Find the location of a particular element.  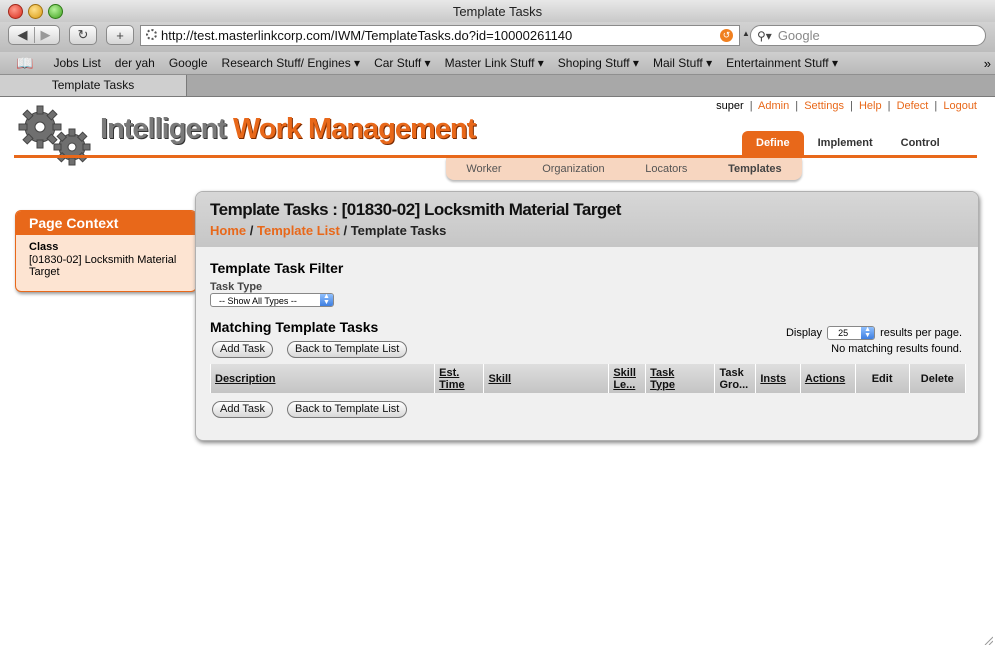

main-nav: Define Implement Control is located at coordinates (848, 143).